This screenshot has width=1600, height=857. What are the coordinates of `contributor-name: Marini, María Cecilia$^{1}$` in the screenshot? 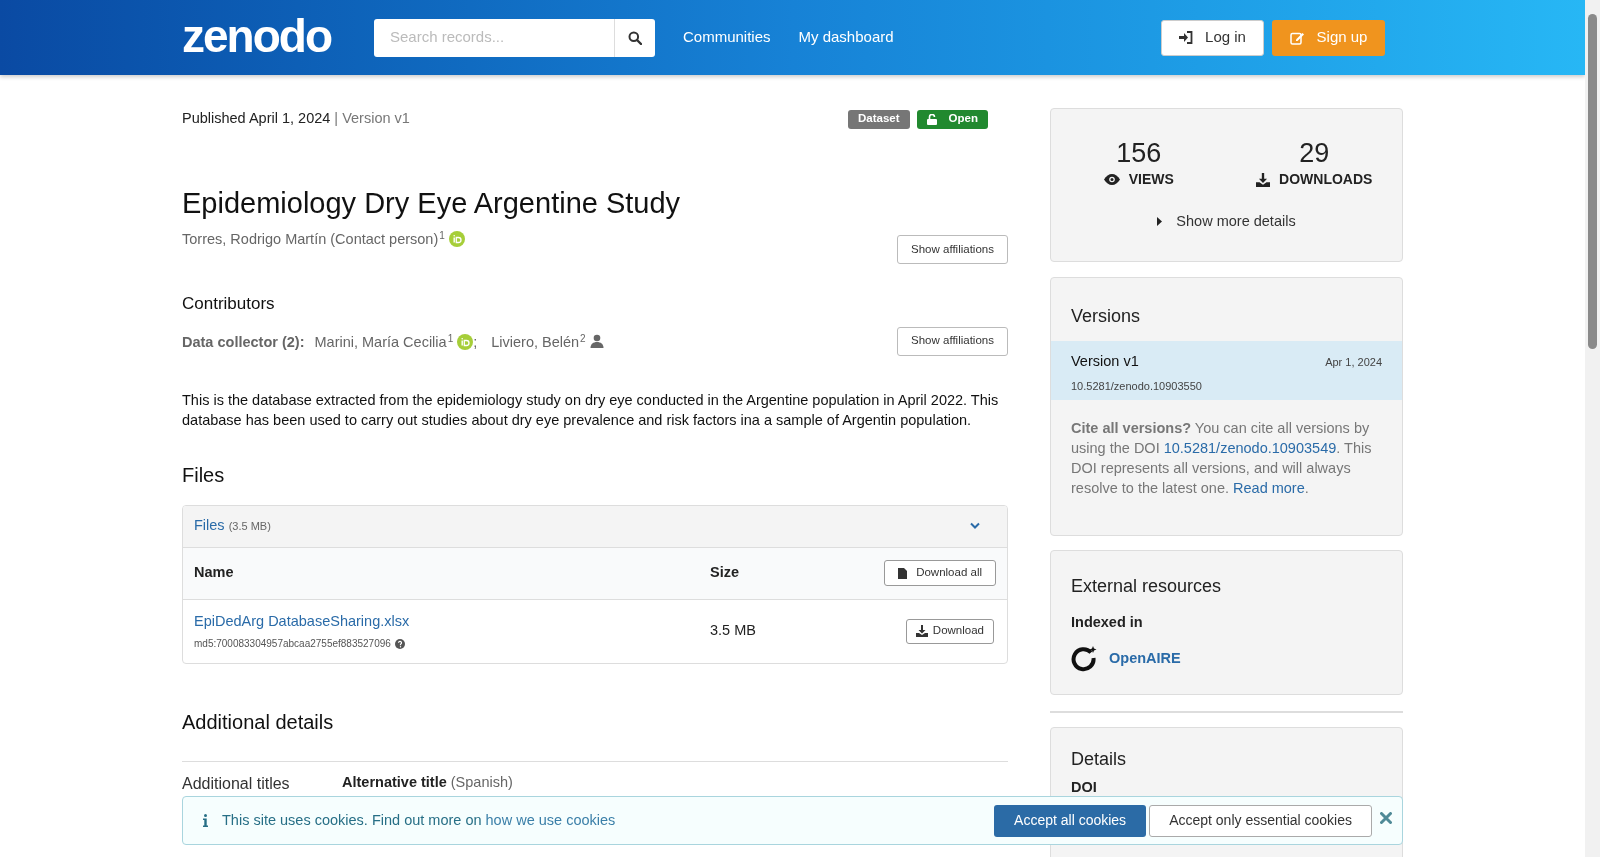 It's located at (394, 342).